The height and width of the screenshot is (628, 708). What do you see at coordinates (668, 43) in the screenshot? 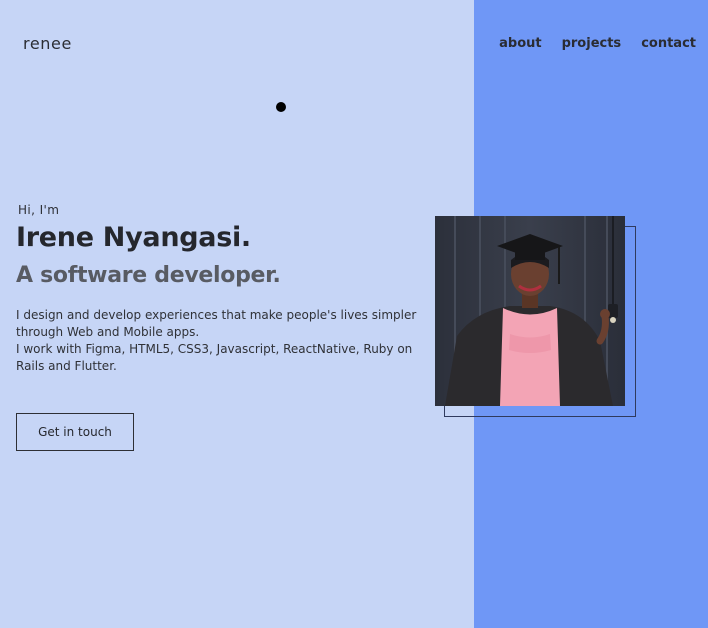
I see `nav-link-contact: contact` at bounding box center [668, 43].